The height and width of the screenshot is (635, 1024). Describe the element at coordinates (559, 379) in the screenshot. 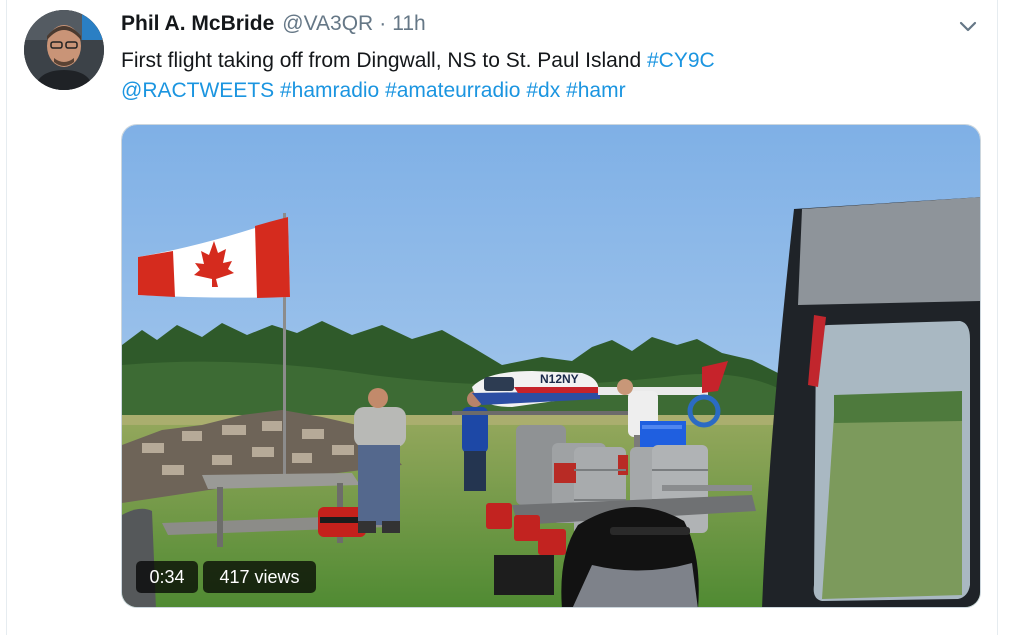

I see `helicopter-registration: N12NY` at that location.